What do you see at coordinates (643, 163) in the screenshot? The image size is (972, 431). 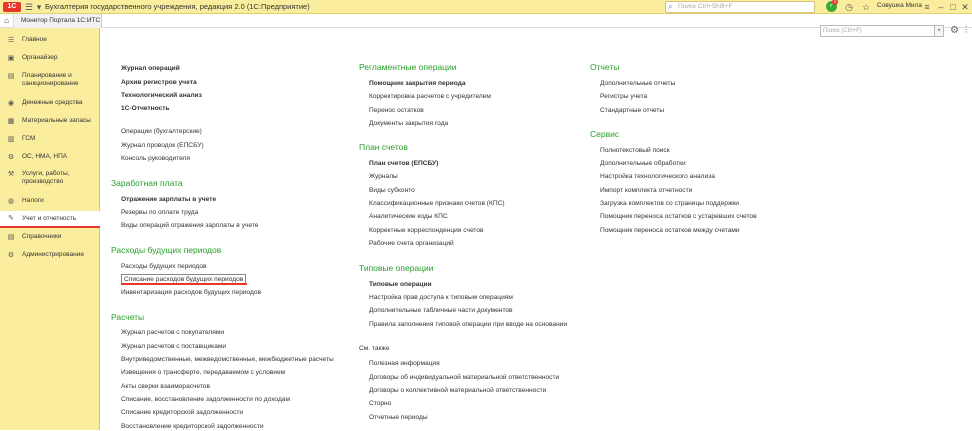 I see `link-additional-processing: Дополнительные обработки` at bounding box center [643, 163].